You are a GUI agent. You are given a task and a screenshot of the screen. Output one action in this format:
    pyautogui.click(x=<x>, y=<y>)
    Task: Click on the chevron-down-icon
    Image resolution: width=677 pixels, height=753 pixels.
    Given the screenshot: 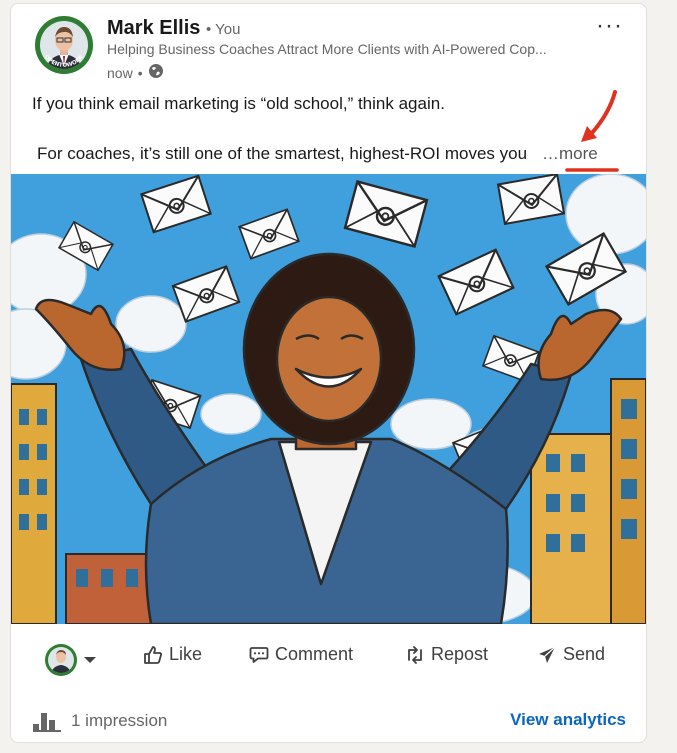 What is the action you would take?
    pyautogui.click(x=90, y=660)
    